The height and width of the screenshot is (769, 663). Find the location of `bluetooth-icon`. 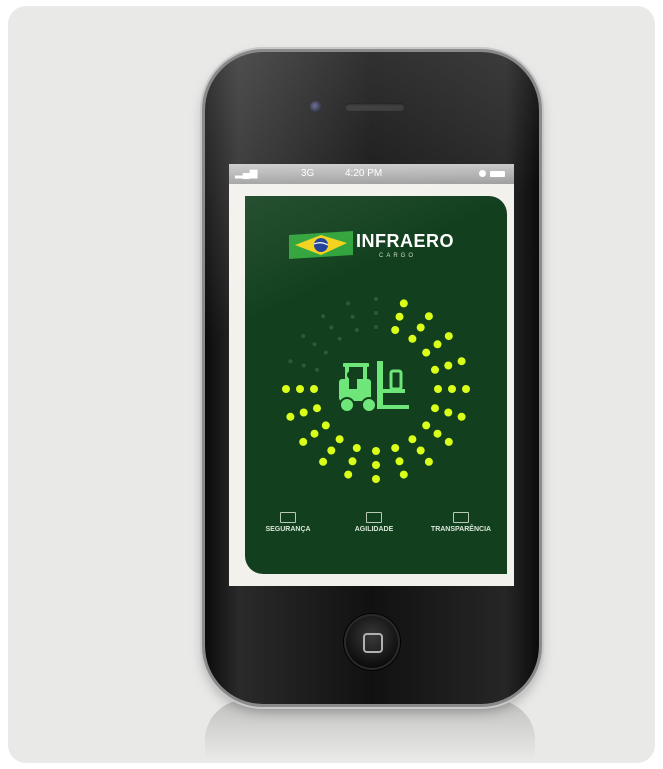

bluetooth-icon is located at coordinates (482, 173).